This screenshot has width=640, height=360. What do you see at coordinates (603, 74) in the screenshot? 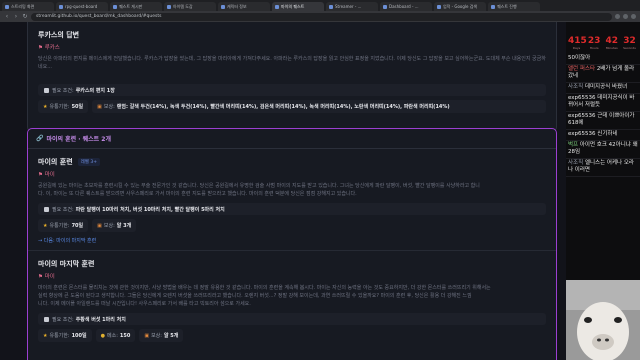
I see `chat-message: 앨런 퍼스타 2배가 넘게 올라갔네` at bounding box center [603, 74].